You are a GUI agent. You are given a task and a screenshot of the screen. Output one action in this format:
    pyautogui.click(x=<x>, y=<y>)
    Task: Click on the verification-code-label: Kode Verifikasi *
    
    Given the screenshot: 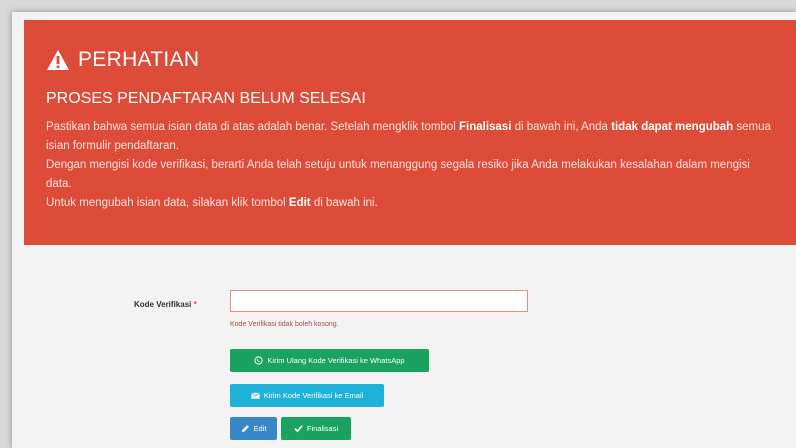 What is the action you would take?
    pyautogui.click(x=165, y=304)
    